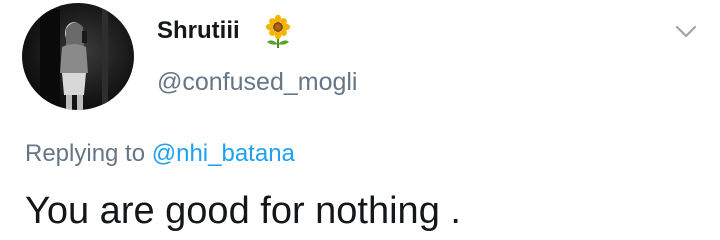  Describe the element at coordinates (85, 153) in the screenshot. I see `replying-to-label: Replying to` at that location.